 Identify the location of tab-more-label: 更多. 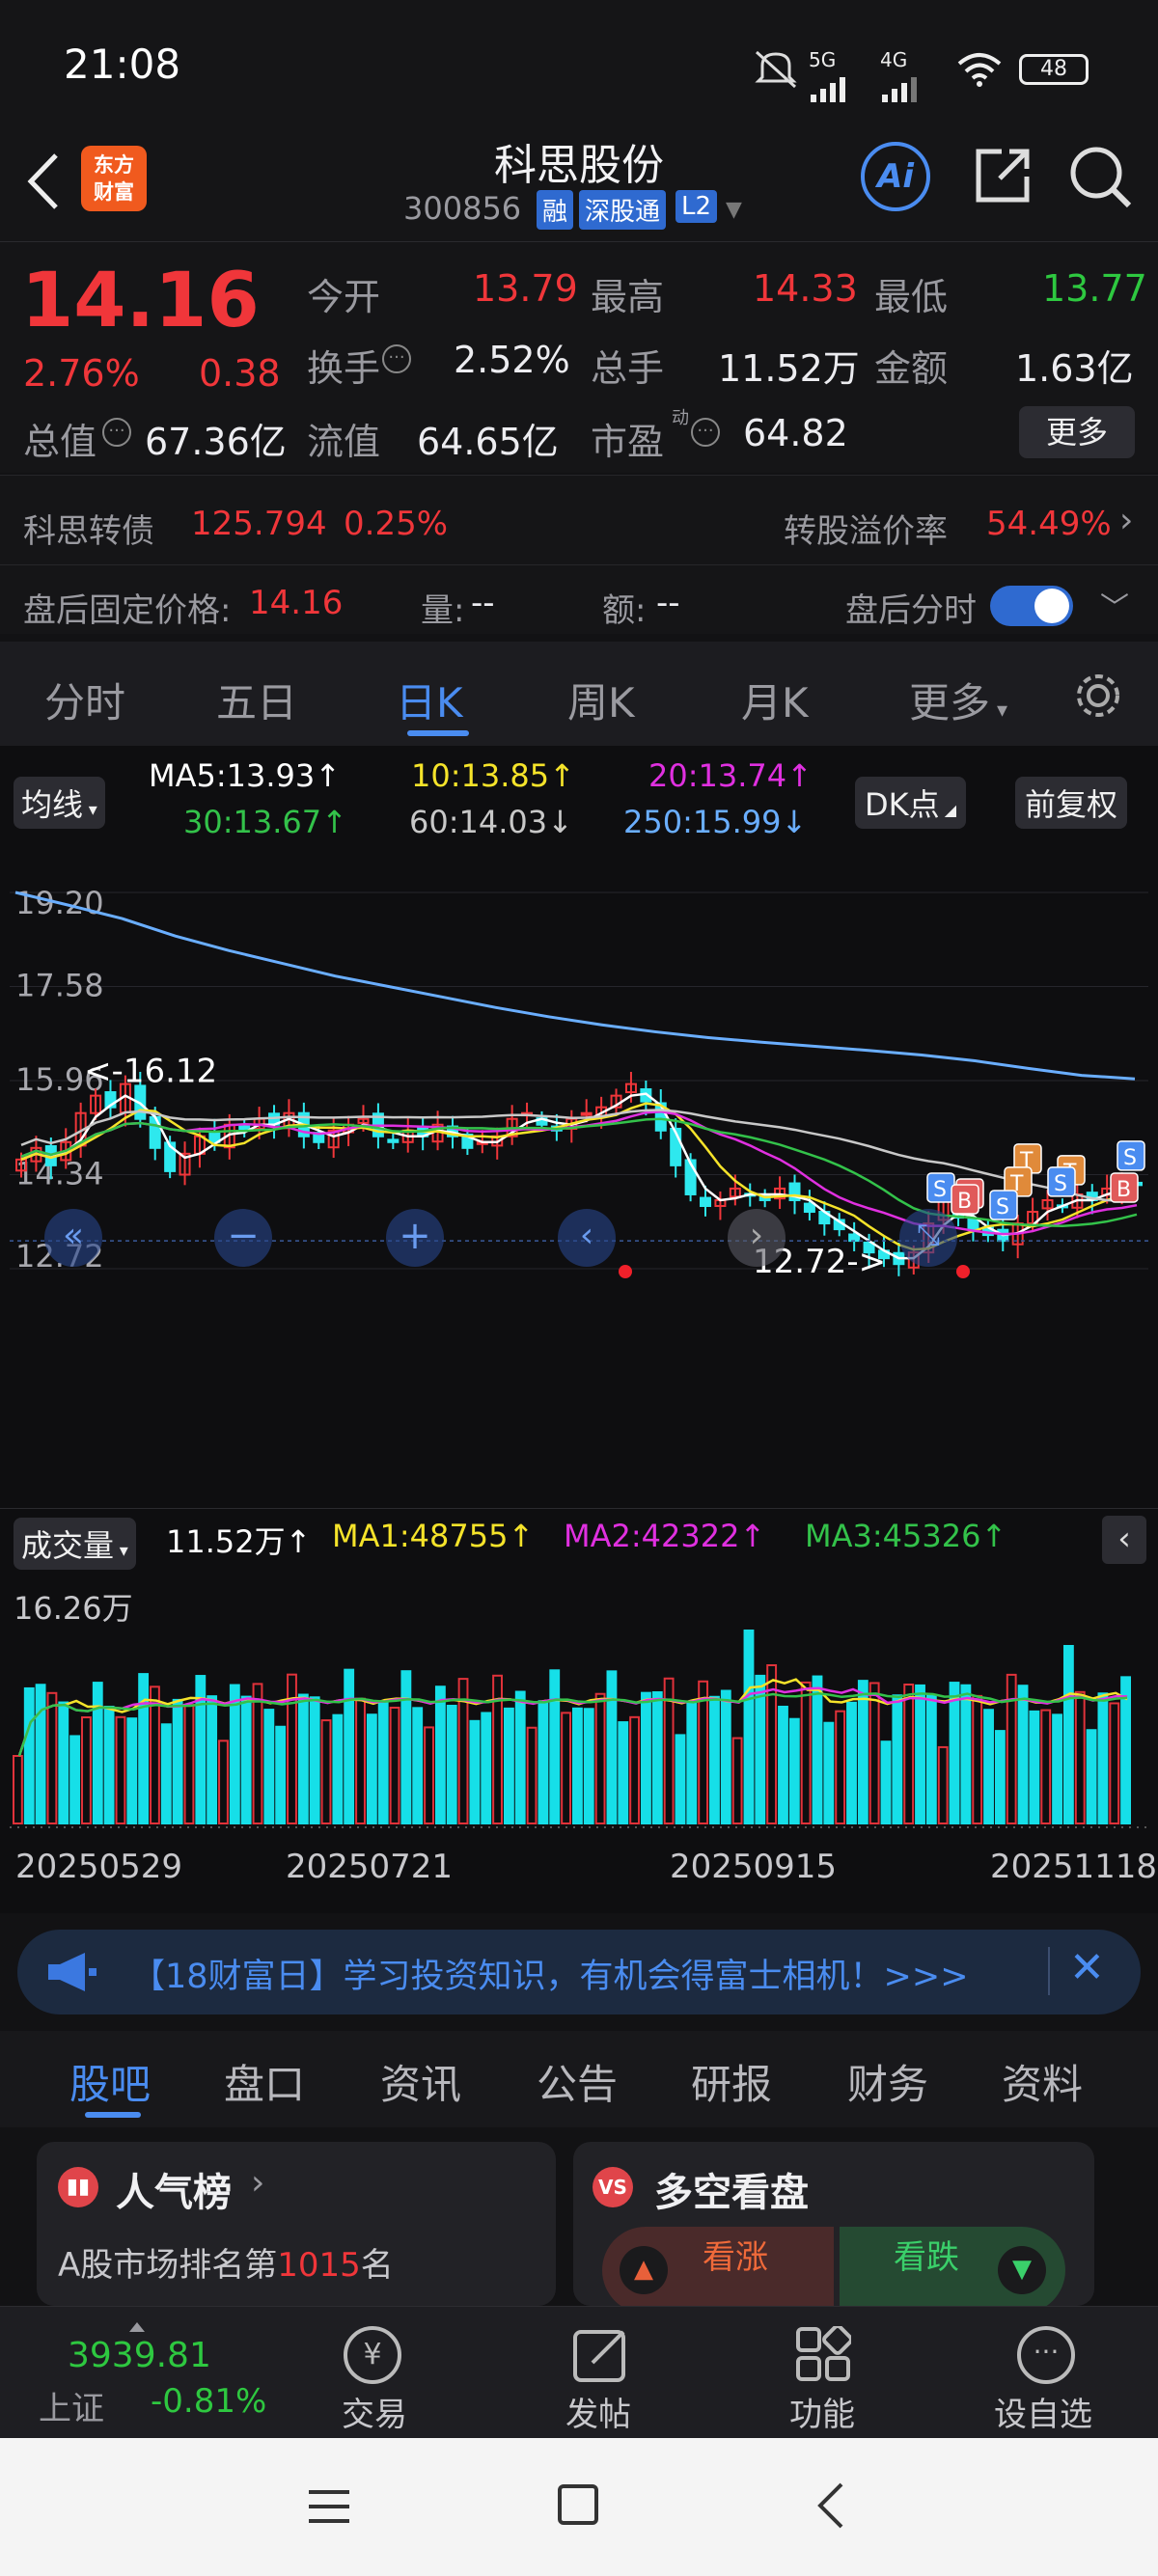
(950, 702).